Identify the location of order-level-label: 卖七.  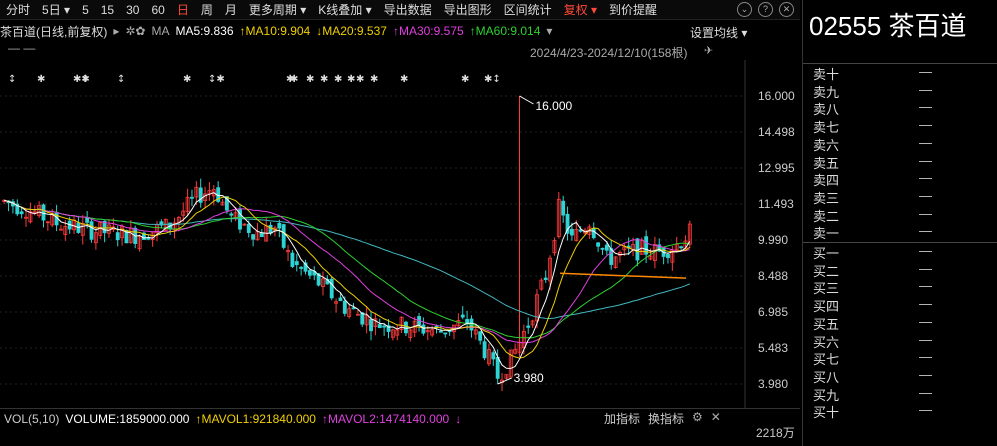
(826, 128).